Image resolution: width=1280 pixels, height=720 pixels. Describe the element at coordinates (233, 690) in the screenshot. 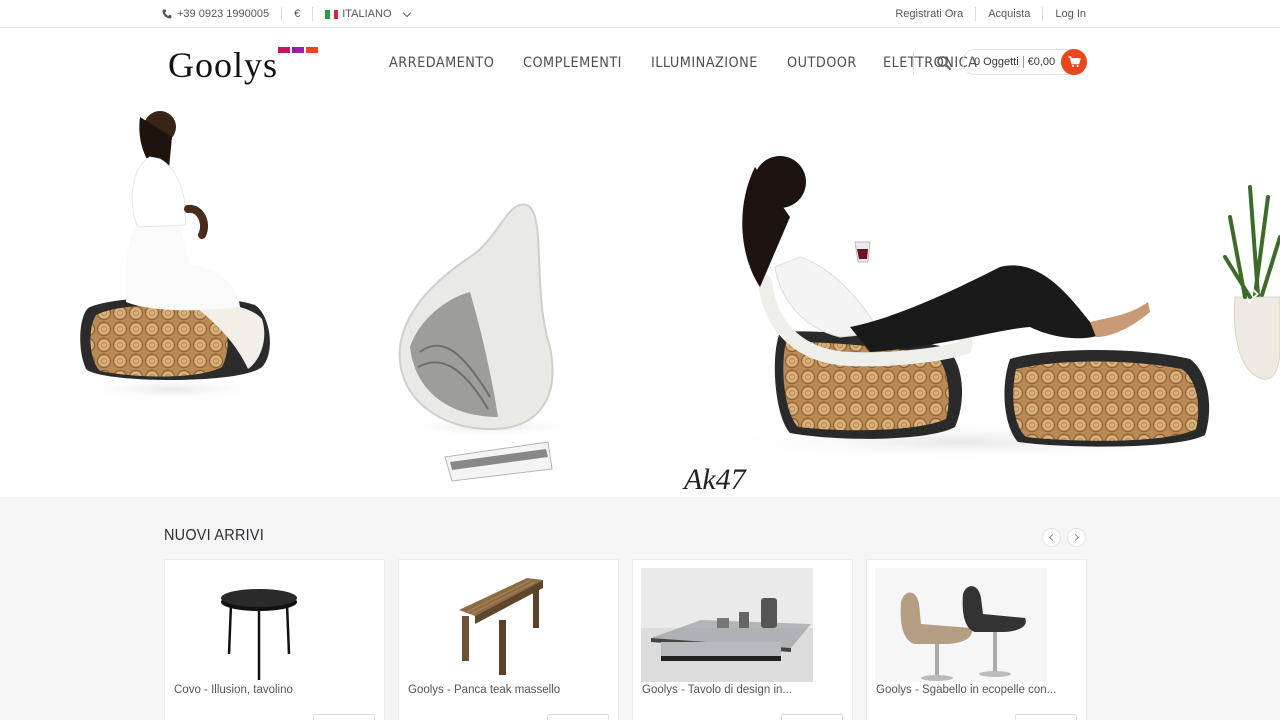

I see `product-name: Covo - Illusion, tavolino` at that location.